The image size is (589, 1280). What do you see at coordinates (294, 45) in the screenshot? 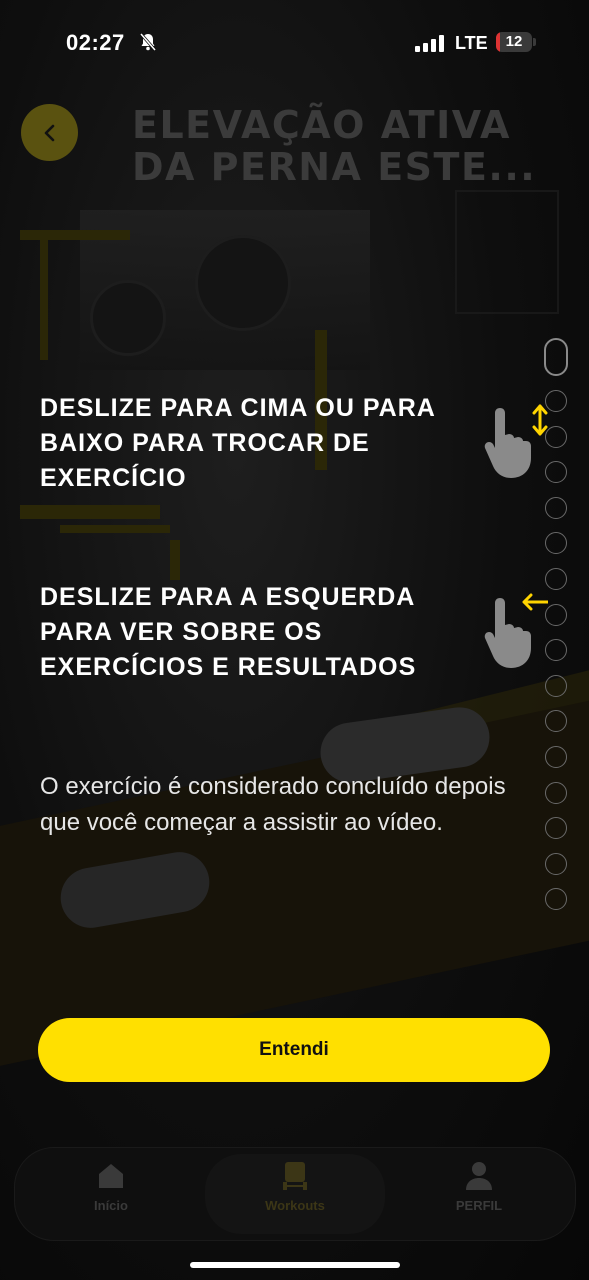
I see `status-bar: 02:27 LTE 12` at bounding box center [294, 45].